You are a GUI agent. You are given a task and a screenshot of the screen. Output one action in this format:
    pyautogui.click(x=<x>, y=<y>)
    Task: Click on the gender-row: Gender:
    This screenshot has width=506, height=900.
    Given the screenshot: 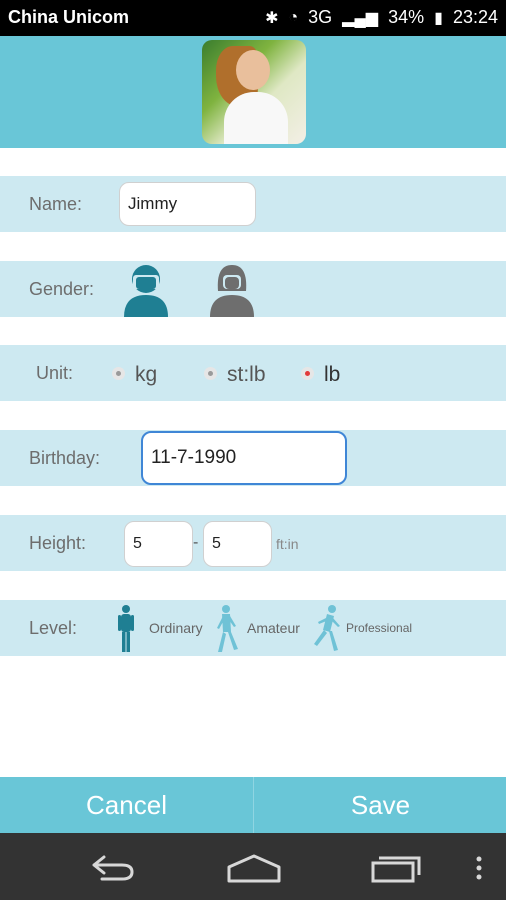 What is the action you would take?
    pyautogui.click(x=253, y=289)
    